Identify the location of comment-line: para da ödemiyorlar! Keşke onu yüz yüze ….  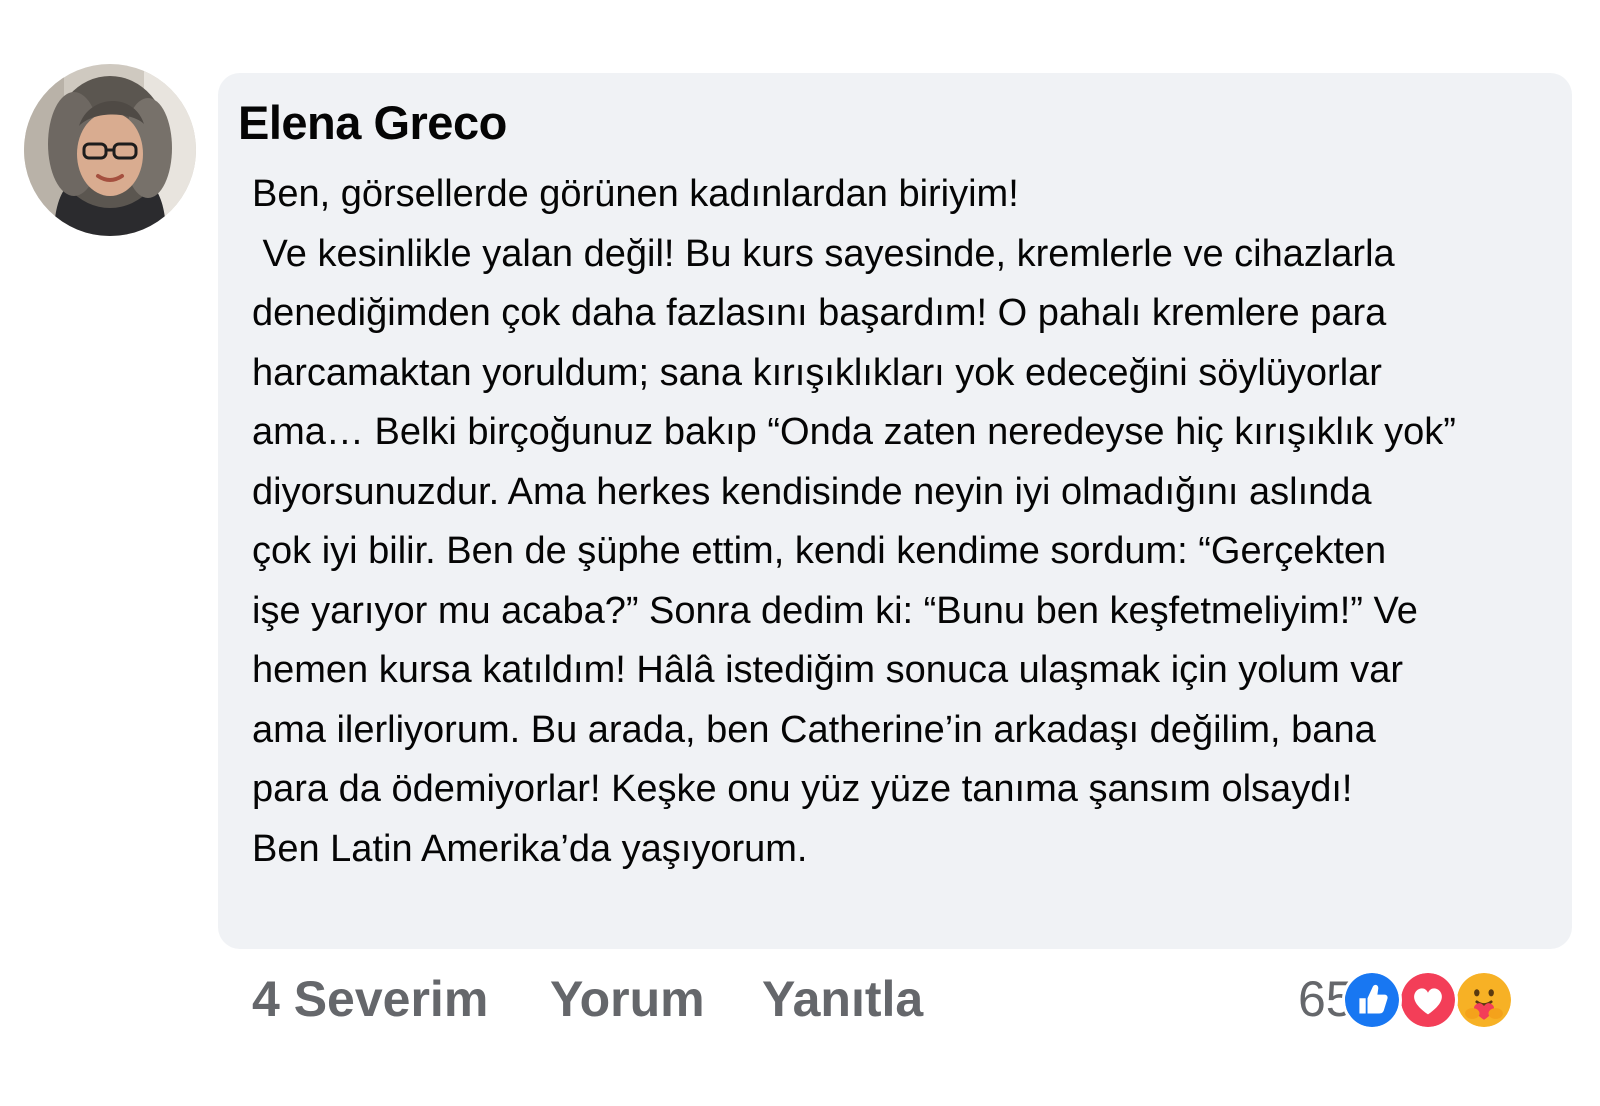
(802, 789).